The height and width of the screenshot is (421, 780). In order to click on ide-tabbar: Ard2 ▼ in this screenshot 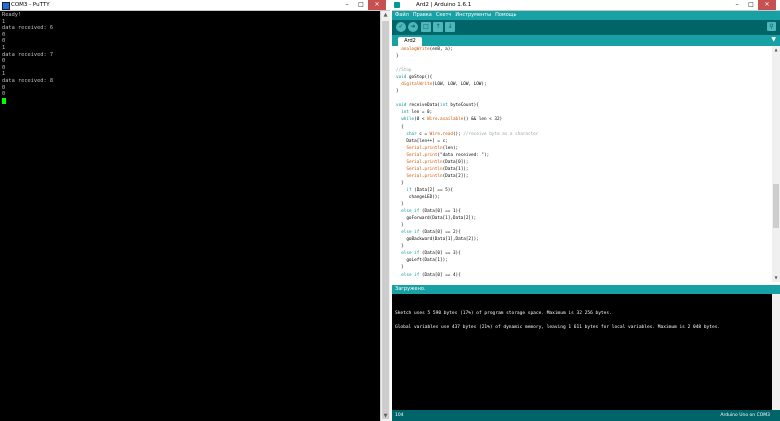, I will do `click(586, 40)`.